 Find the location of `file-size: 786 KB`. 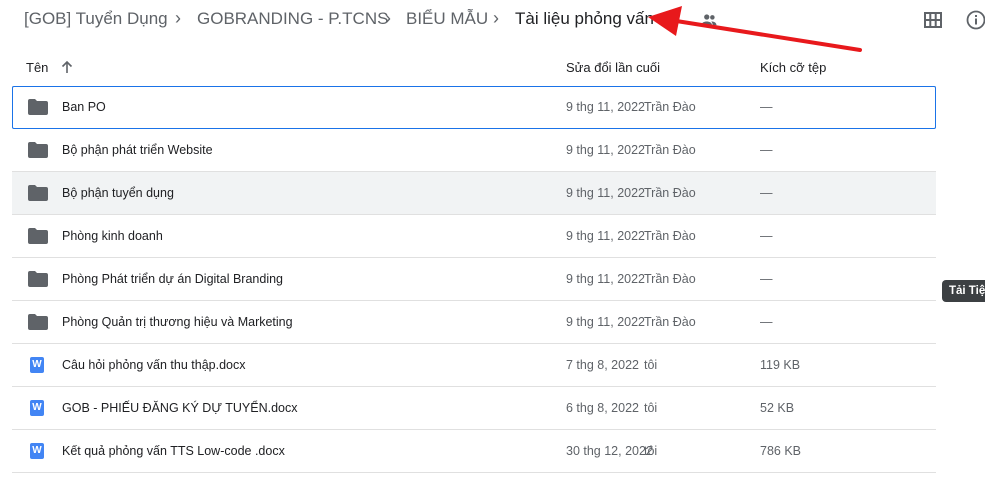

file-size: 786 KB is located at coordinates (781, 451).